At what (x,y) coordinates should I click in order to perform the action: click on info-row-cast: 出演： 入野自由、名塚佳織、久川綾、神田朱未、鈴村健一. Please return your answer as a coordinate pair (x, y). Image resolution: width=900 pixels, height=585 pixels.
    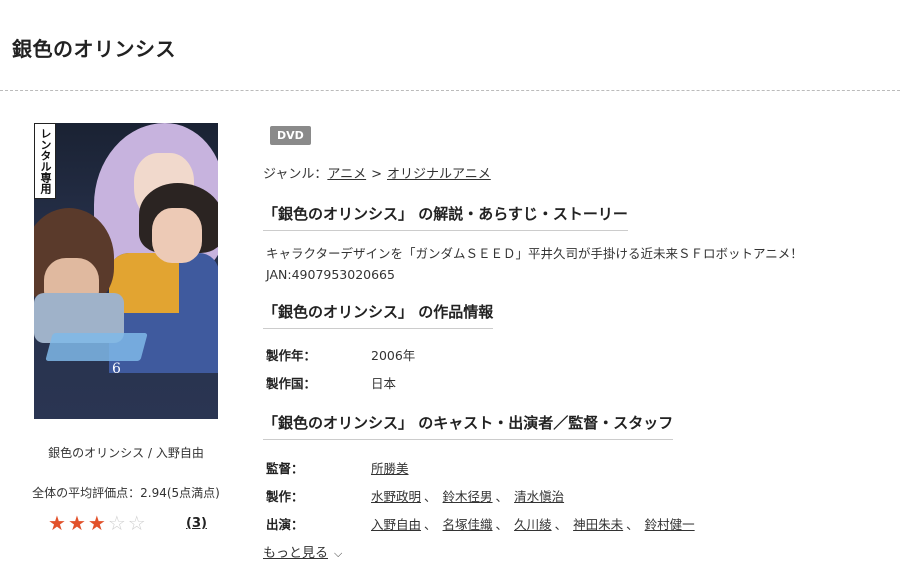
    Looking at the image, I should click on (480, 523).